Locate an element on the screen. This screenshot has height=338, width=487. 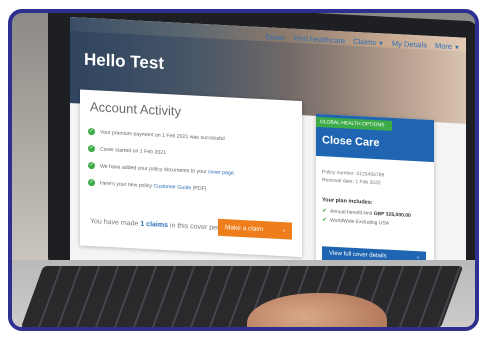
nav-more: More ▼ is located at coordinates (447, 46).